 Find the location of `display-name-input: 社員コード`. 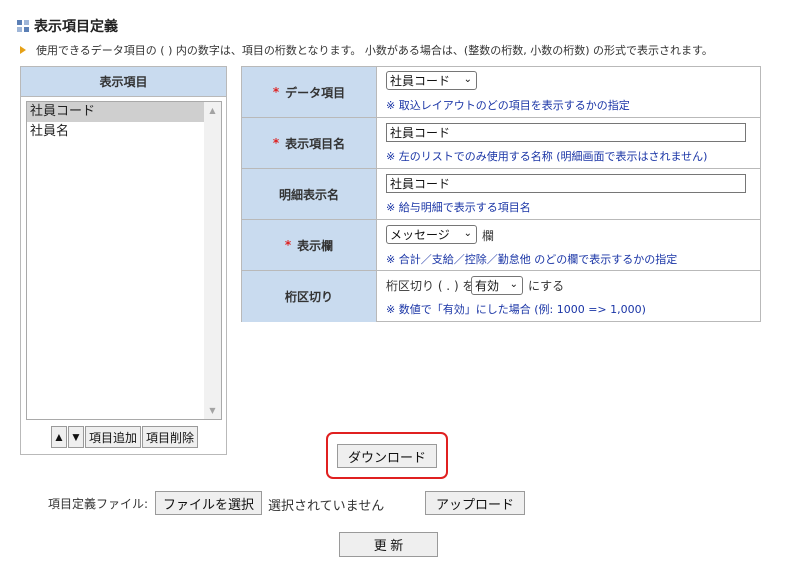

display-name-input: 社員コード is located at coordinates (566, 132).